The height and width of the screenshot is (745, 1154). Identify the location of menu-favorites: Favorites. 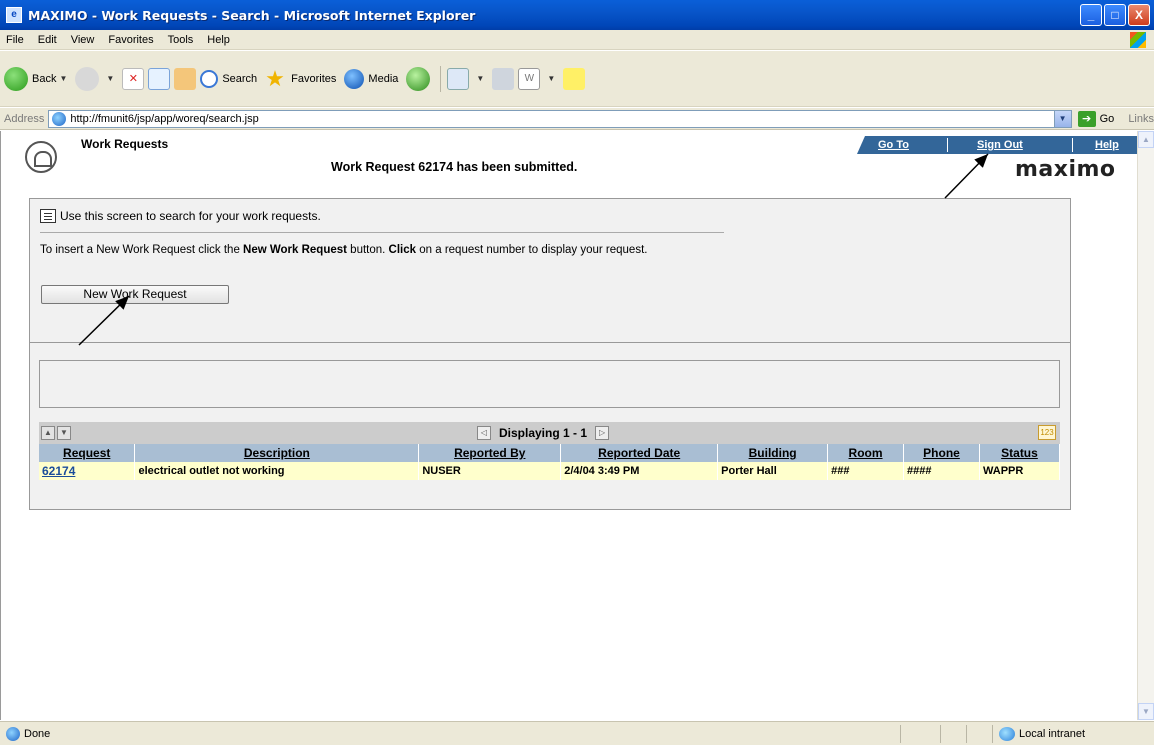
(130, 40).